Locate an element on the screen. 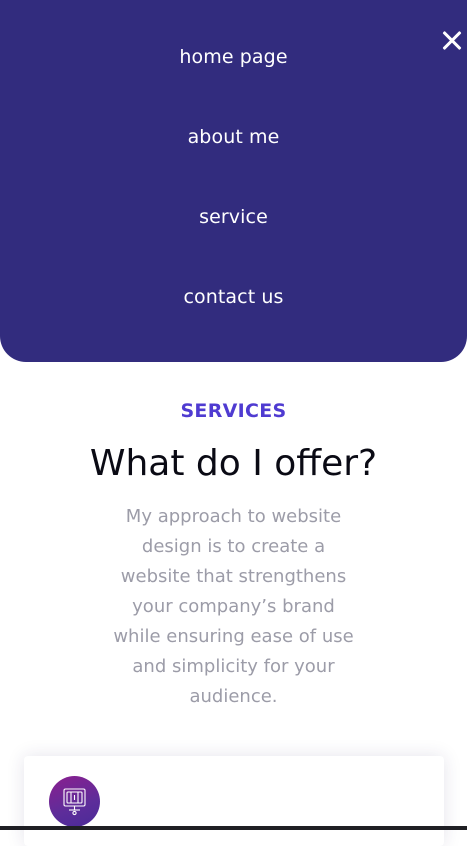 The height and width of the screenshot is (846, 467). nav-link-service: service is located at coordinates (233, 217).